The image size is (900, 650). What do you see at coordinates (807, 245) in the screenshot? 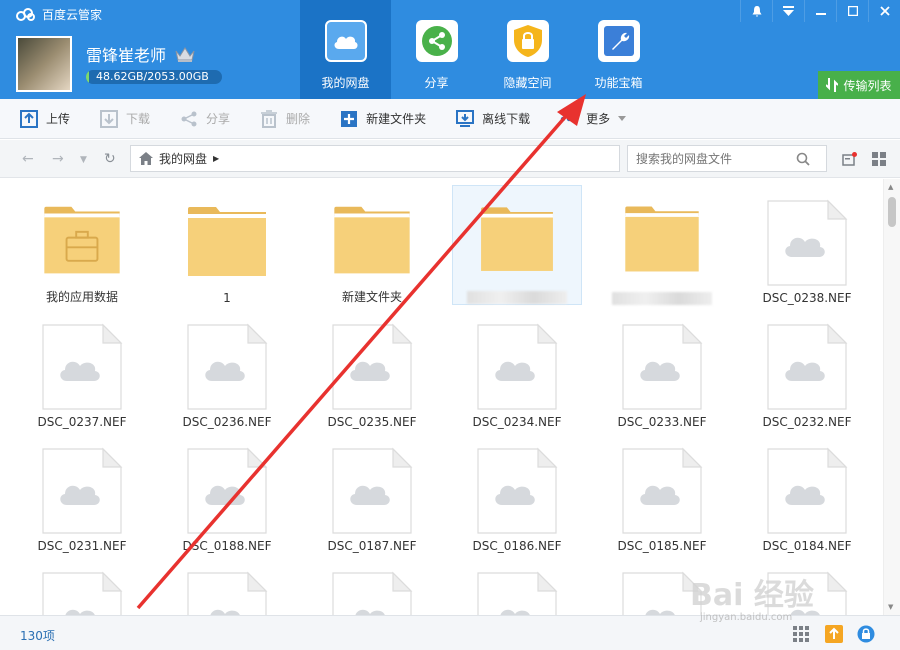
I see `file-item: DSC_0238.NEF` at bounding box center [807, 245].